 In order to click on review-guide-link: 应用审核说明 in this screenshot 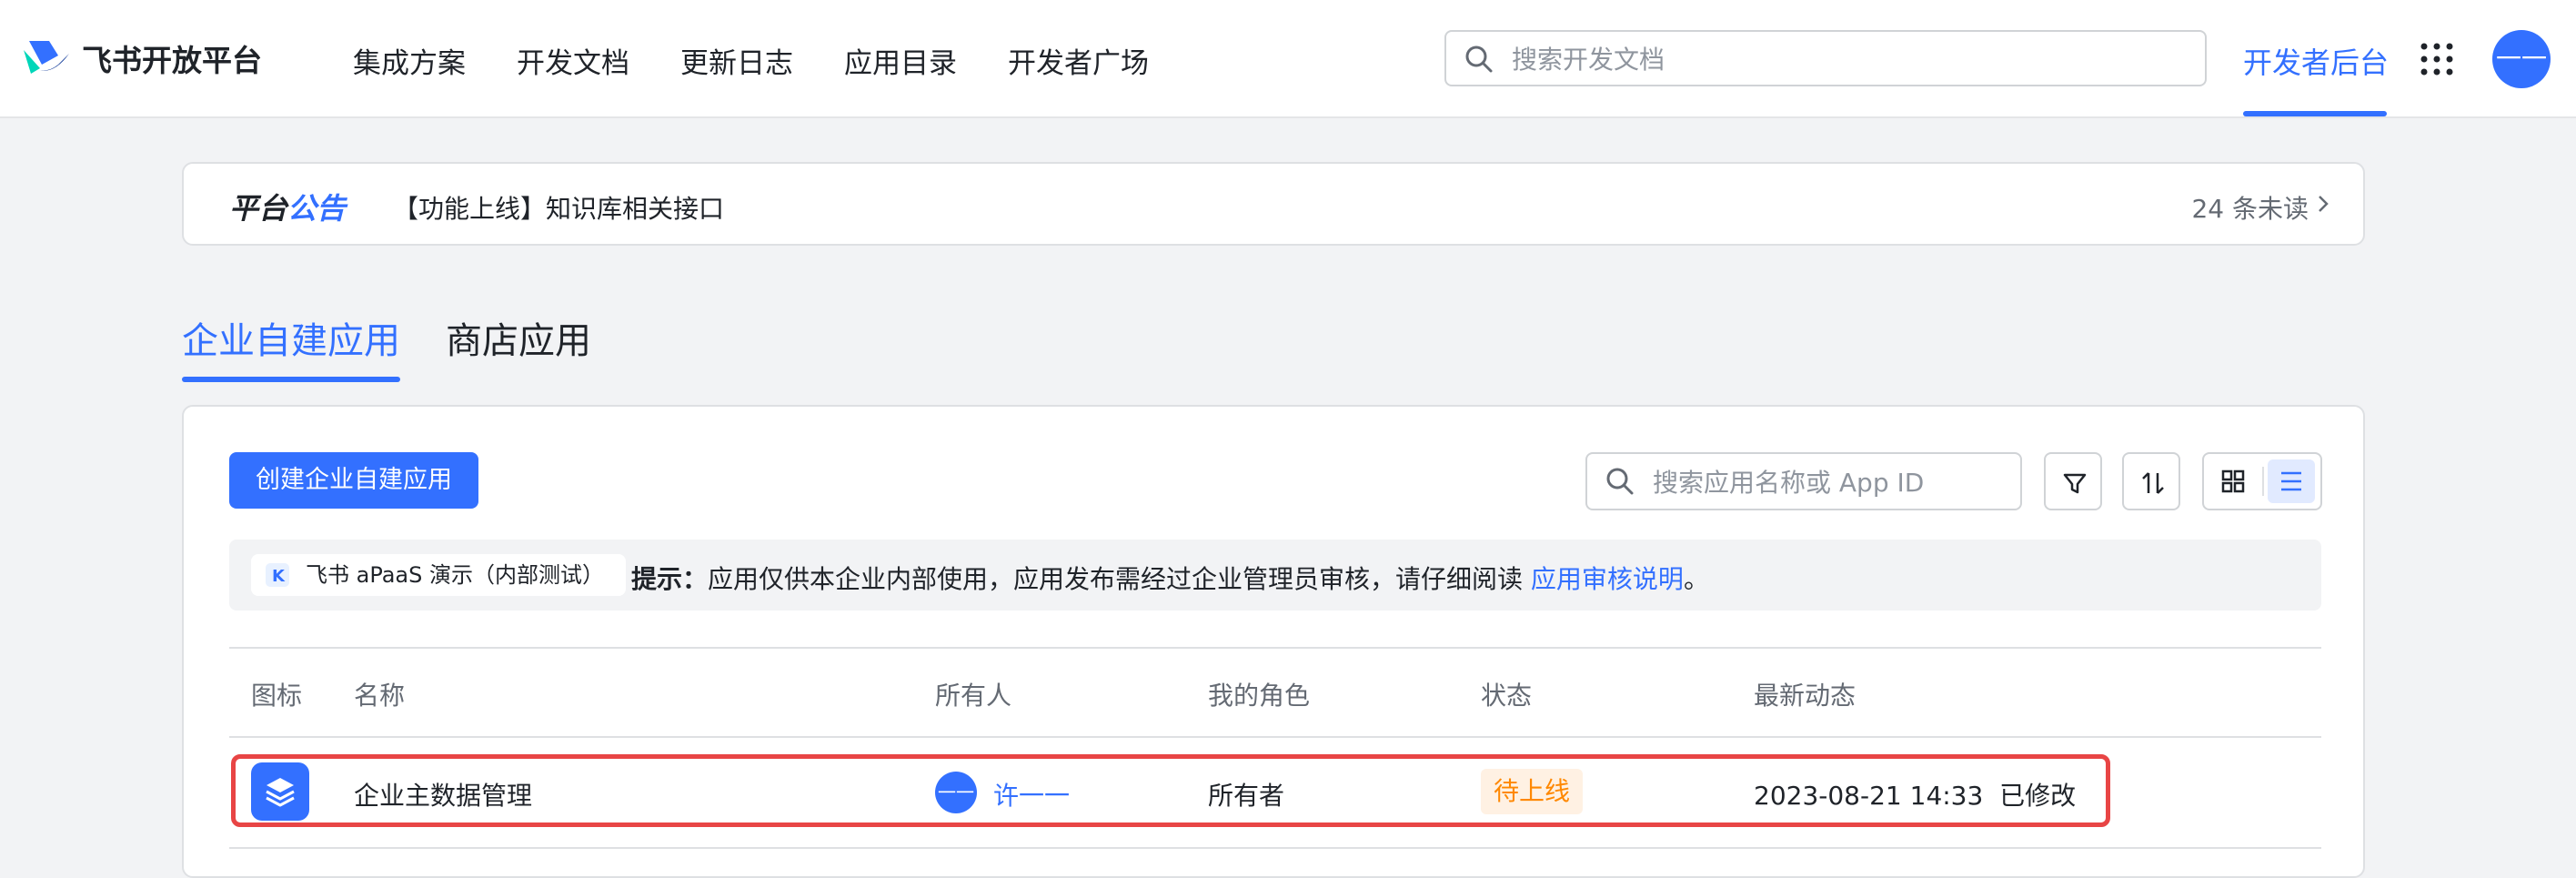, I will do `click(1607, 579)`.